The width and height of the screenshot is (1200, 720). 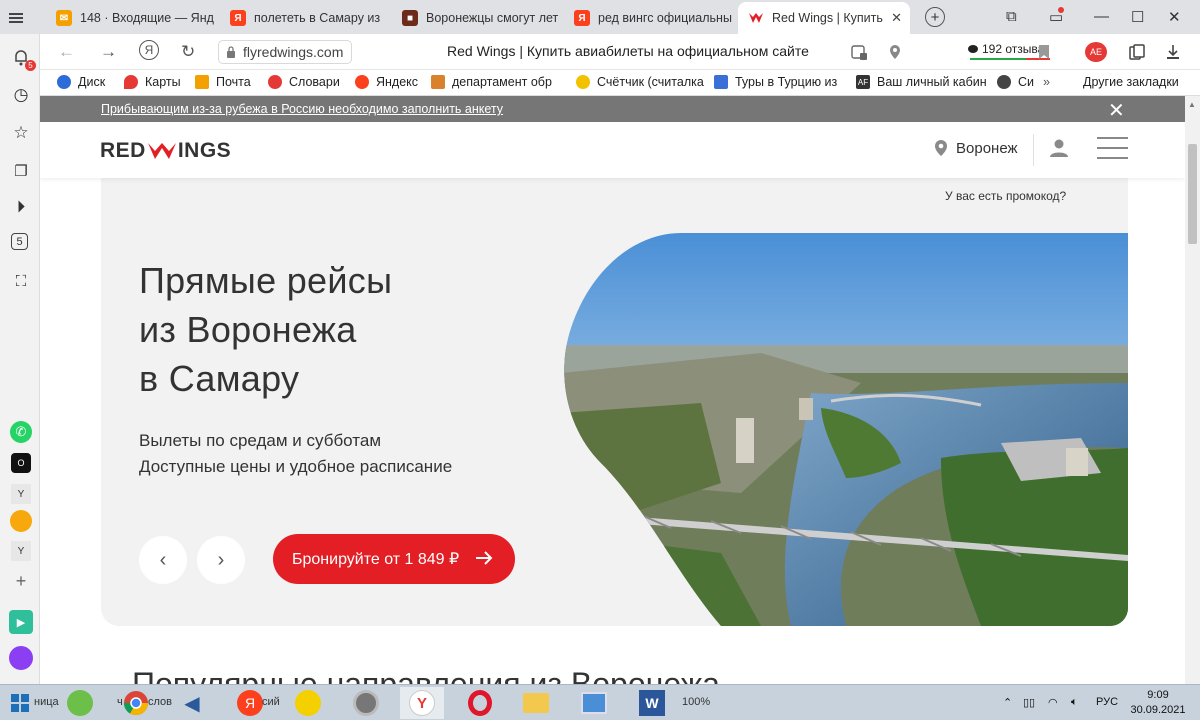 What do you see at coordinates (108, 52) in the screenshot?
I see `forward-button: →` at bounding box center [108, 52].